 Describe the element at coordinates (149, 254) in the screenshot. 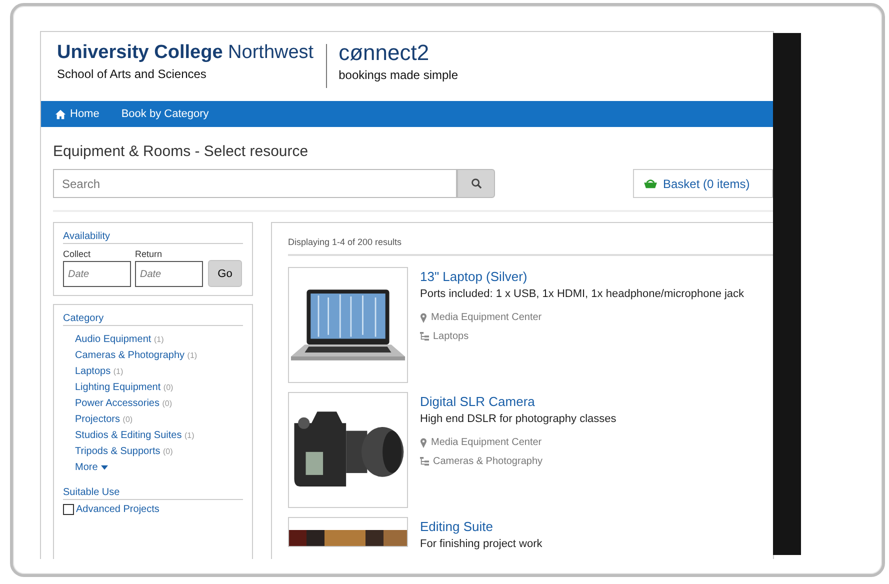

I see `field-label: Return` at that location.